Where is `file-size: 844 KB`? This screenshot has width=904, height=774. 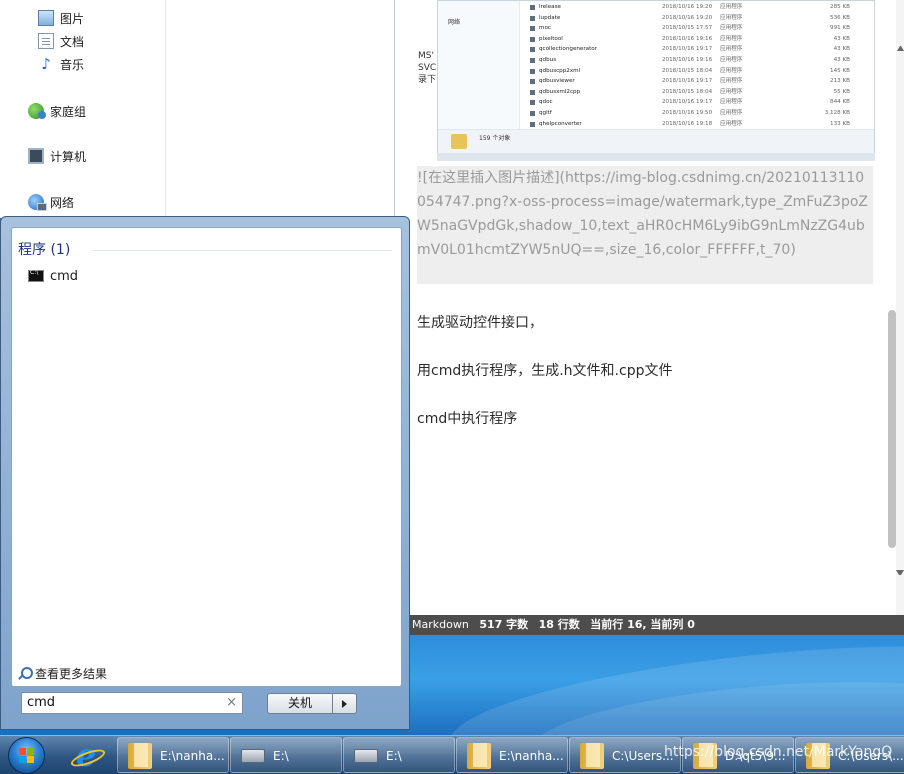 file-size: 844 KB is located at coordinates (840, 102).